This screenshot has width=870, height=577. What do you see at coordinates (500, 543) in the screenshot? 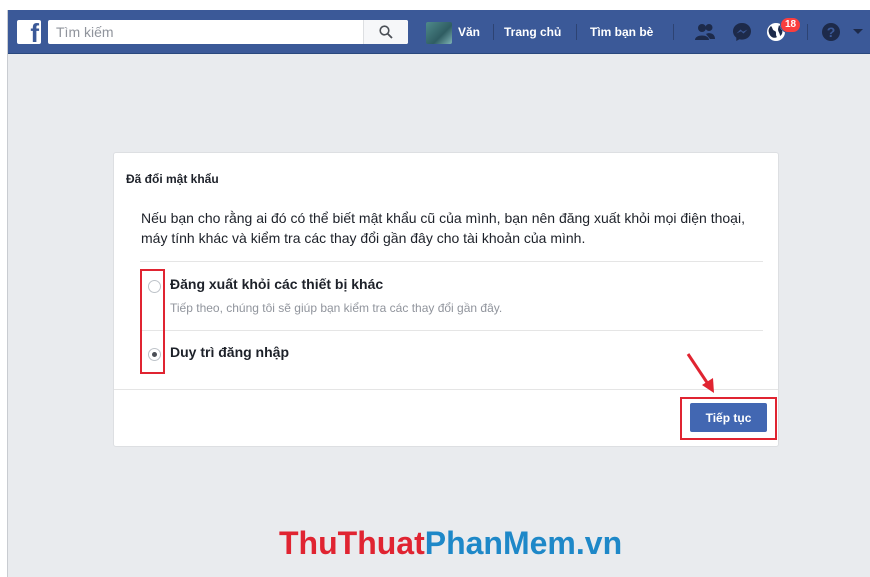
I see `watermark-part-2: PhanMem` at bounding box center [500, 543].